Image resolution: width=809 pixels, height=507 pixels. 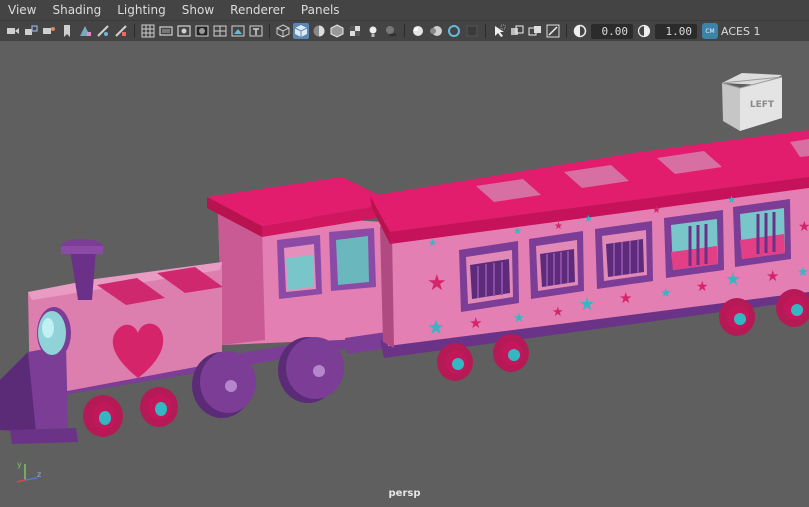 I want to click on safe-action-icon, so click(x=238, y=31).